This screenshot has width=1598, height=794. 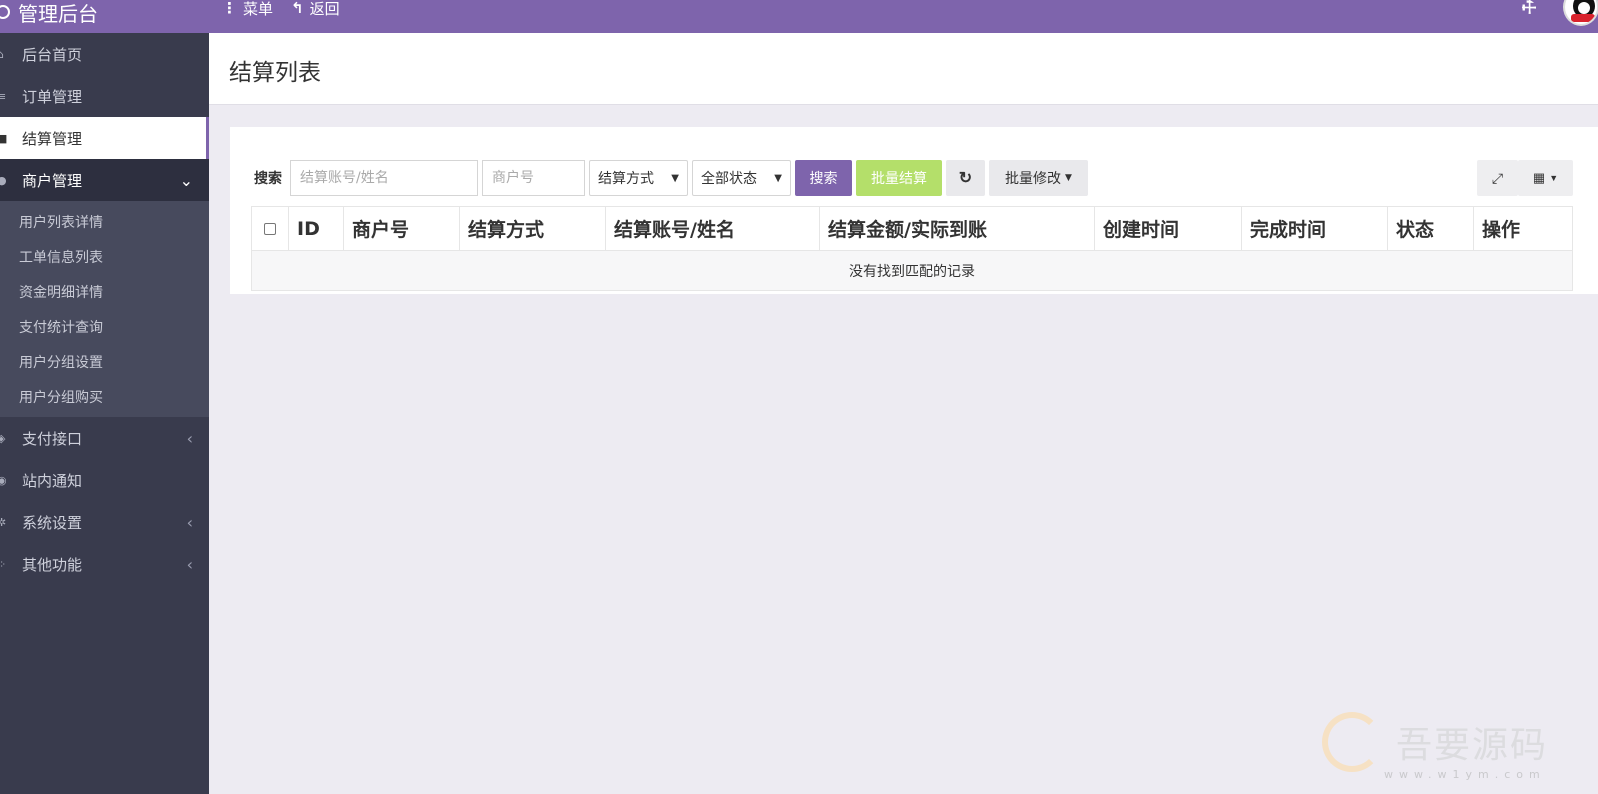 I want to click on select-all-cell, so click(x=270, y=228).